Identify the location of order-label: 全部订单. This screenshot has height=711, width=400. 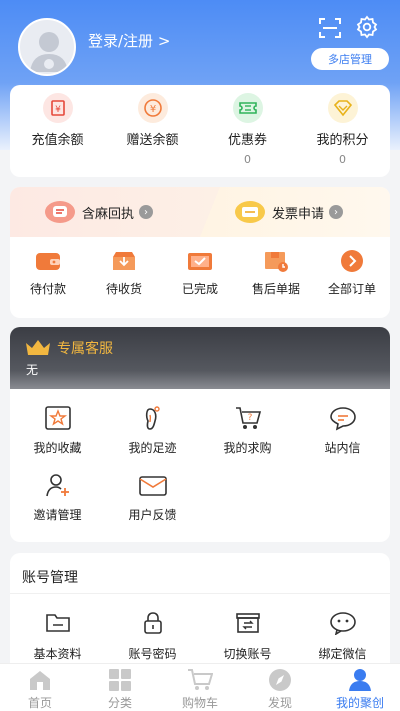
(351, 289).